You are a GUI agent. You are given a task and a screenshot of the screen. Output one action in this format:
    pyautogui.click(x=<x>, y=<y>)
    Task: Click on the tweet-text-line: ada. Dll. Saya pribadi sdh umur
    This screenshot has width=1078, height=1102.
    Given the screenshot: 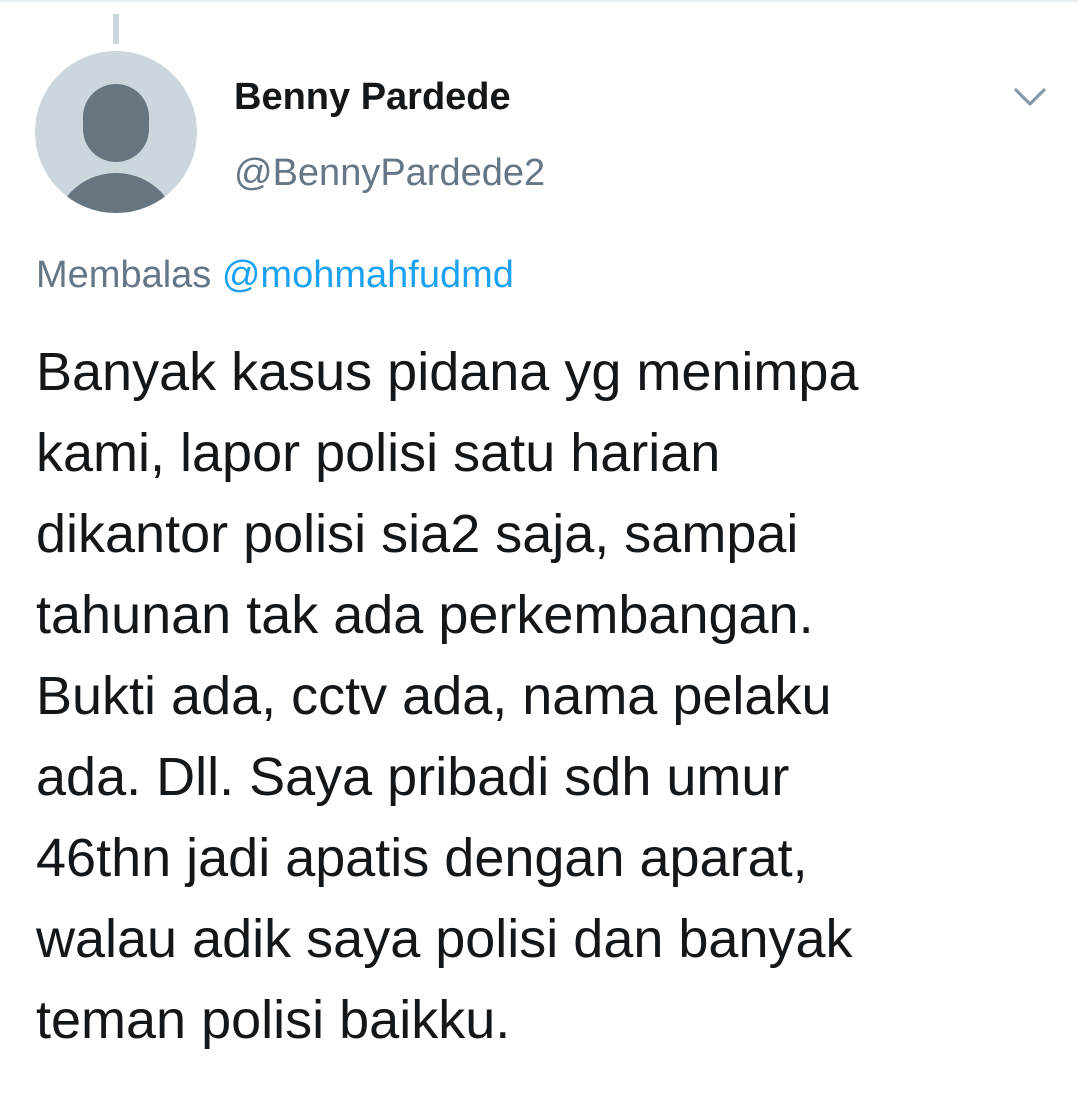 What is the action you would take?
    pyautogui.click(x=413, y=777)
    